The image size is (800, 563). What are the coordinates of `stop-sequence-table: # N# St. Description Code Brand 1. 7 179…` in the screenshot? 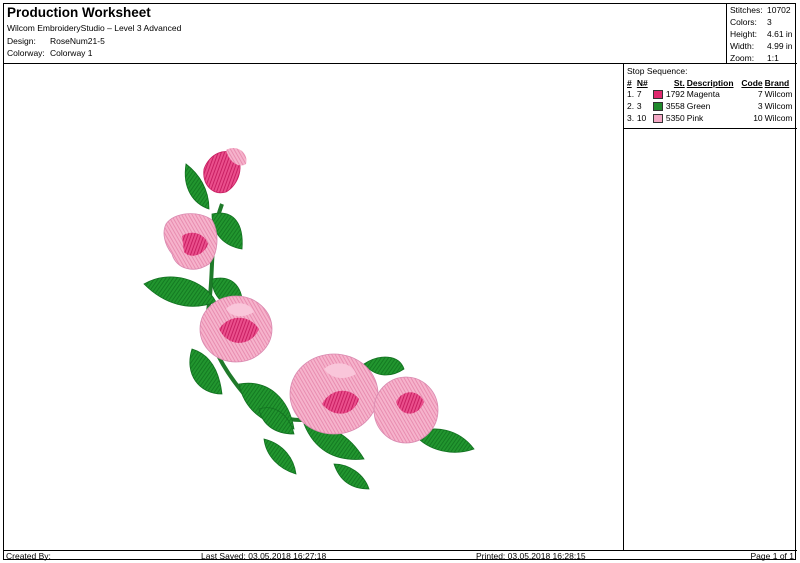 It's located at (711, 100).